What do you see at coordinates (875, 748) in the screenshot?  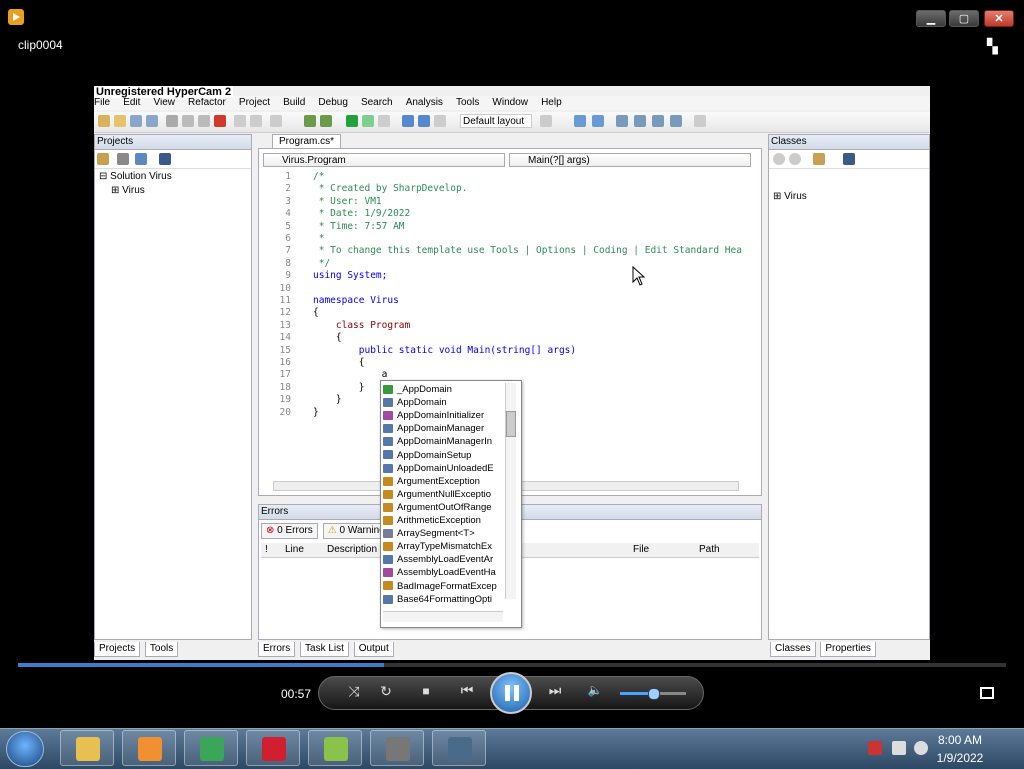 I see `action-center-icon` at bounding box center [875, 748].